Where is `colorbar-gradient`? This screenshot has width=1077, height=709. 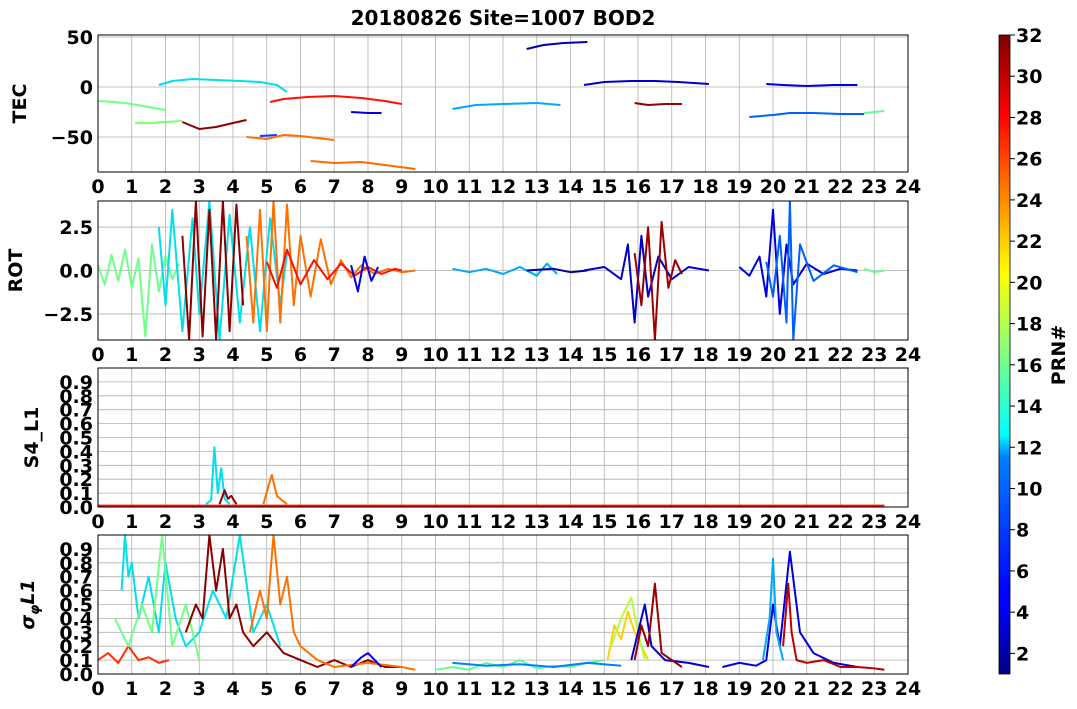
colorbar-gradient is located at coordinates (1004, 354).